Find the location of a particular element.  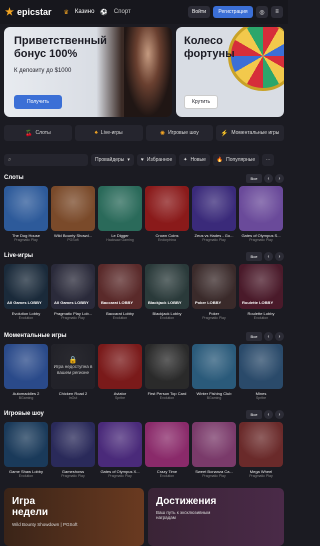

game-card: Gates of Olympus X... Pragmatic Play is located at coordinates (120, 450).